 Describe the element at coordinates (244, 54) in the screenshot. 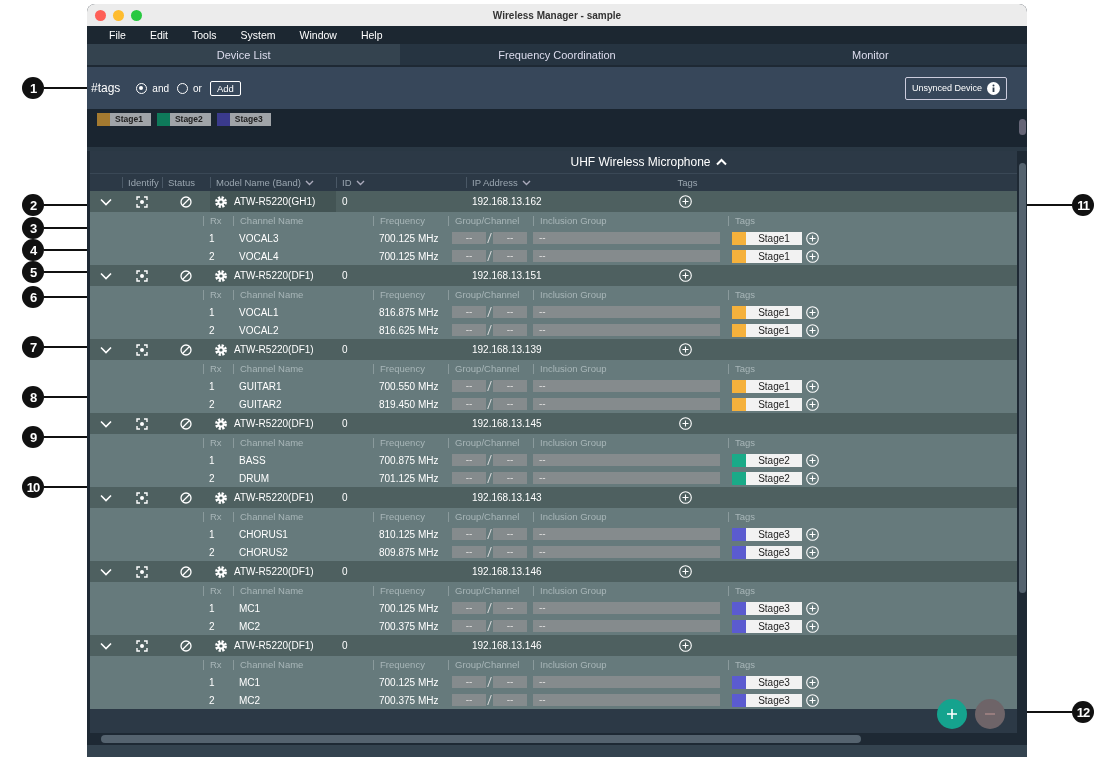

I see `tab: Device List` at that location.